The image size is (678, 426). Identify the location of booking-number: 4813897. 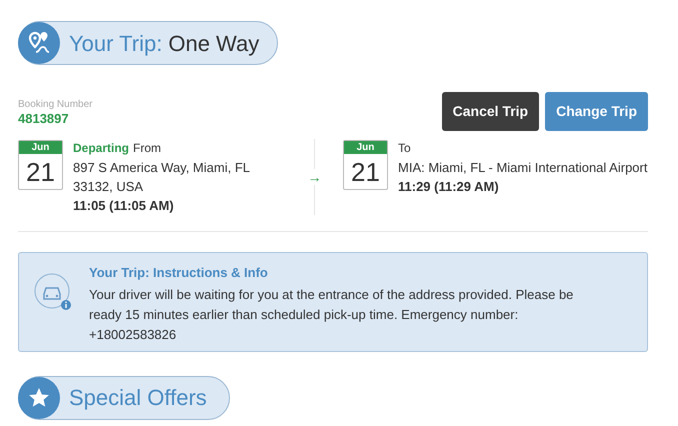
(44, 119).